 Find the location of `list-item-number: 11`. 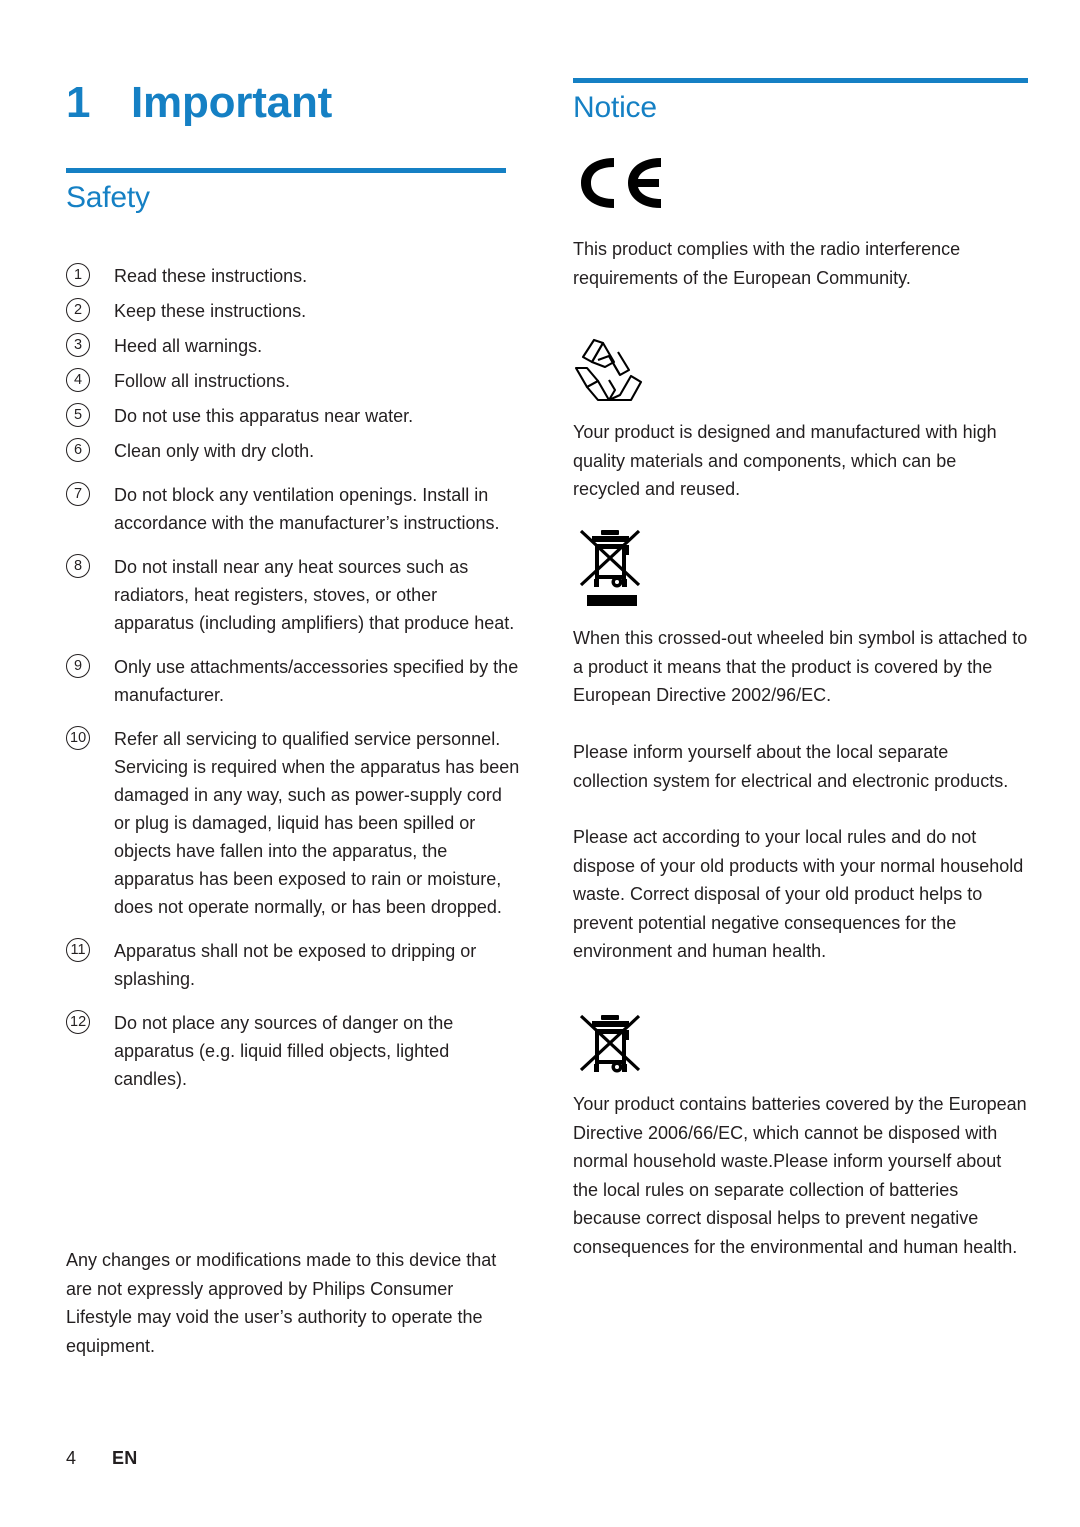

list-item-number: 11 is located at coordinates (90, 949).